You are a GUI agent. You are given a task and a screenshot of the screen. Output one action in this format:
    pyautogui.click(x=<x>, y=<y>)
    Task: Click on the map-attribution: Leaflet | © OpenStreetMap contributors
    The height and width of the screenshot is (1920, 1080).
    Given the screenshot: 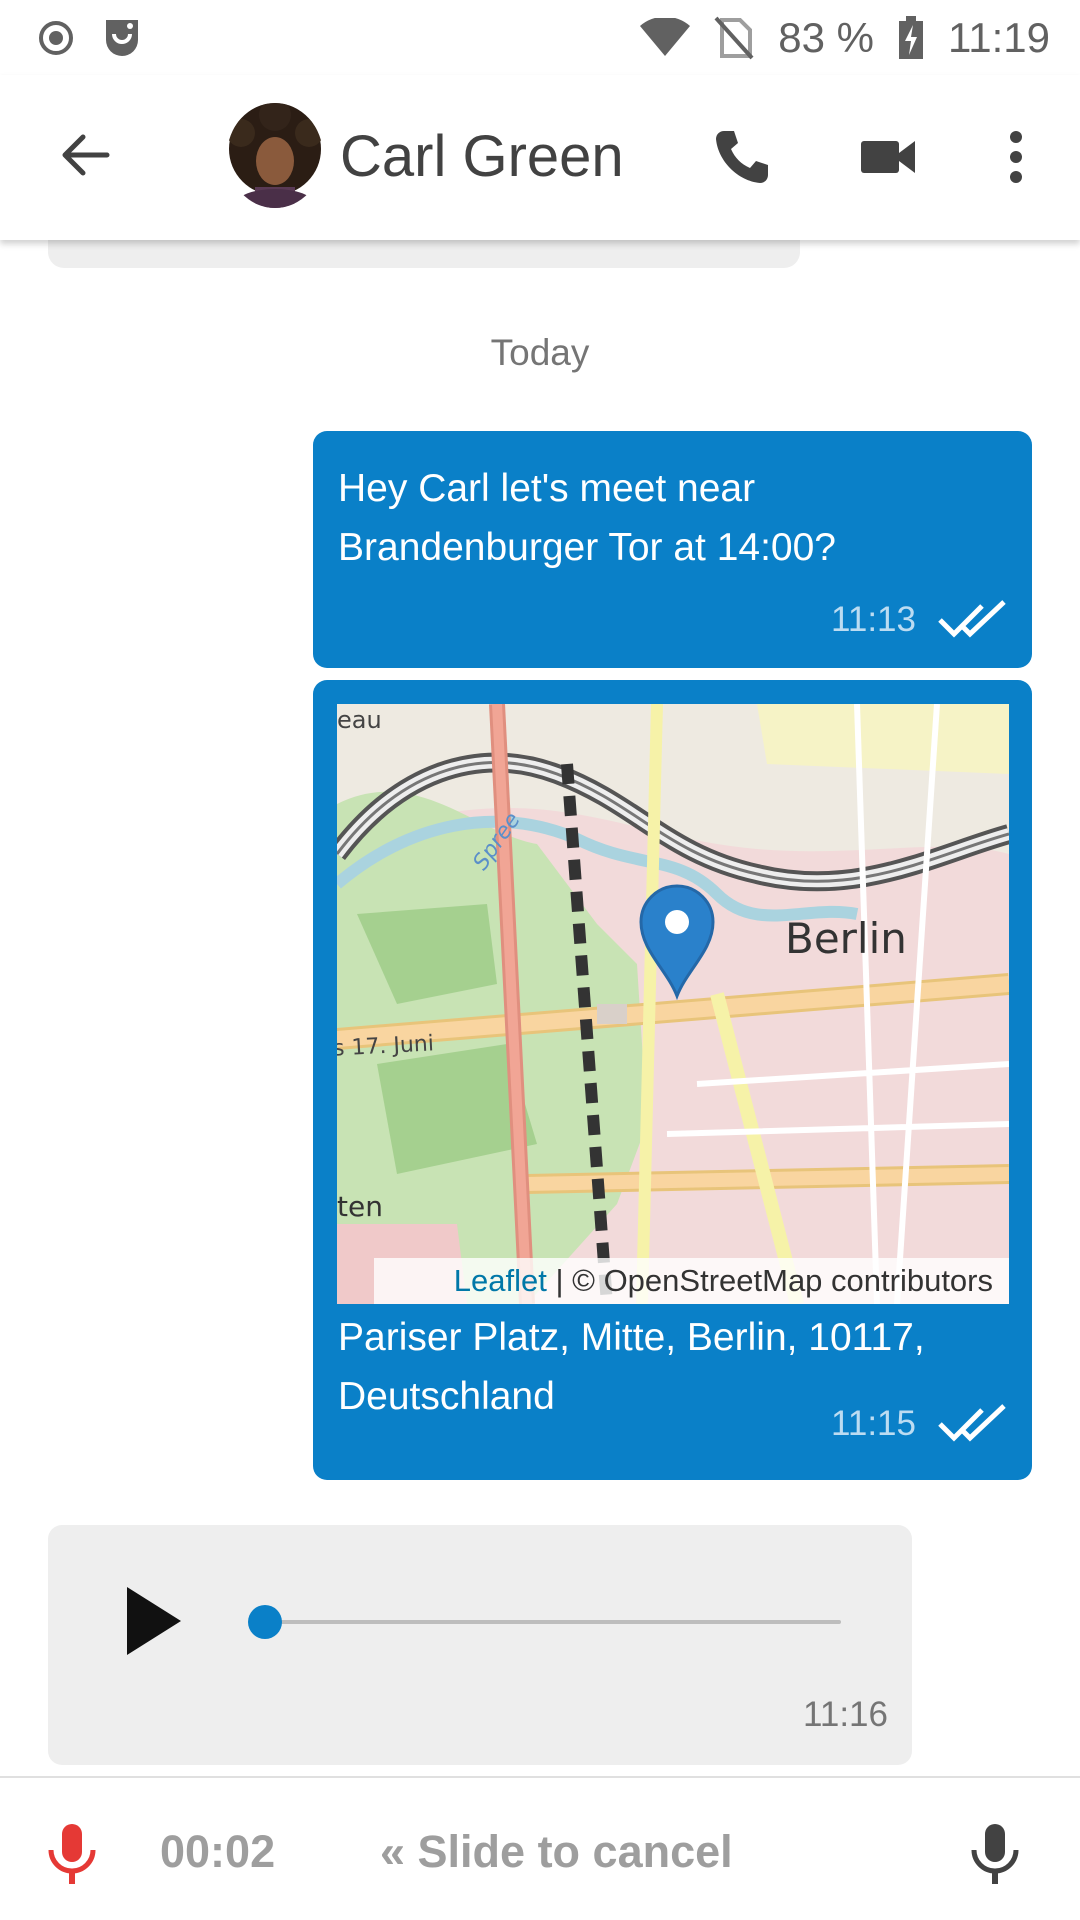 What is the action you would take?
    pyautogui.click(x=691, y=1281)
    